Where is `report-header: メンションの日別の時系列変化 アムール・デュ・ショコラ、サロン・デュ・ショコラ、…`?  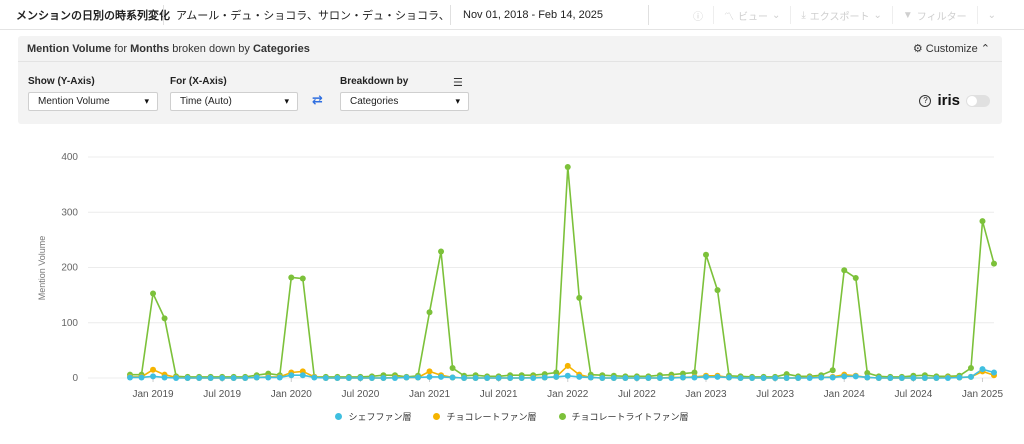
report-header: メンションの日別の時系列変化 アムール・デュ・ショコラ、サロン・デュ・ショコラ、… is located at coordinates (512, 15).